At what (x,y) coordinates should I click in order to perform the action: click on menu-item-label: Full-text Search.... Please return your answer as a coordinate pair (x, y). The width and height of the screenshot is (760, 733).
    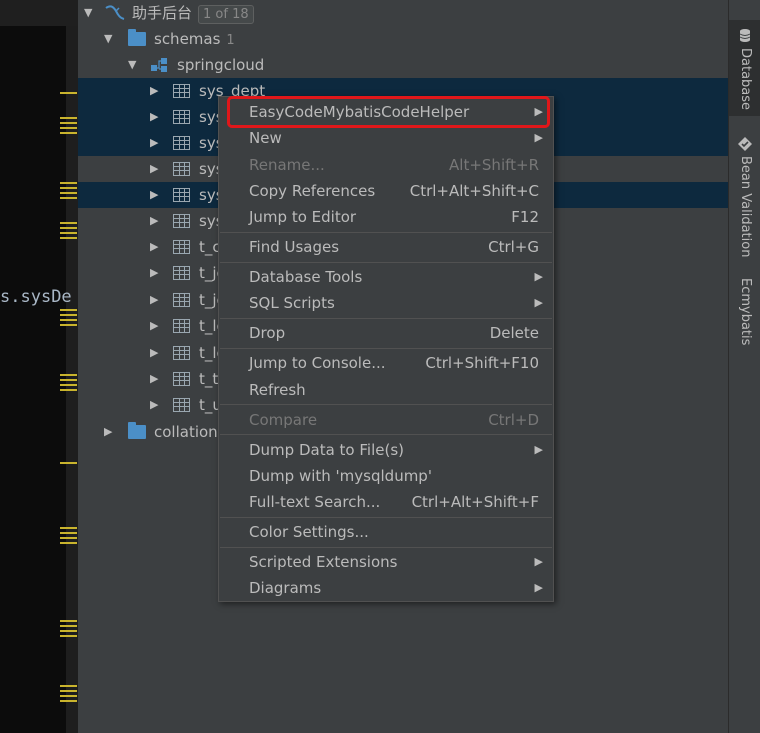
    Looking at the image, I should click on (315, 502).